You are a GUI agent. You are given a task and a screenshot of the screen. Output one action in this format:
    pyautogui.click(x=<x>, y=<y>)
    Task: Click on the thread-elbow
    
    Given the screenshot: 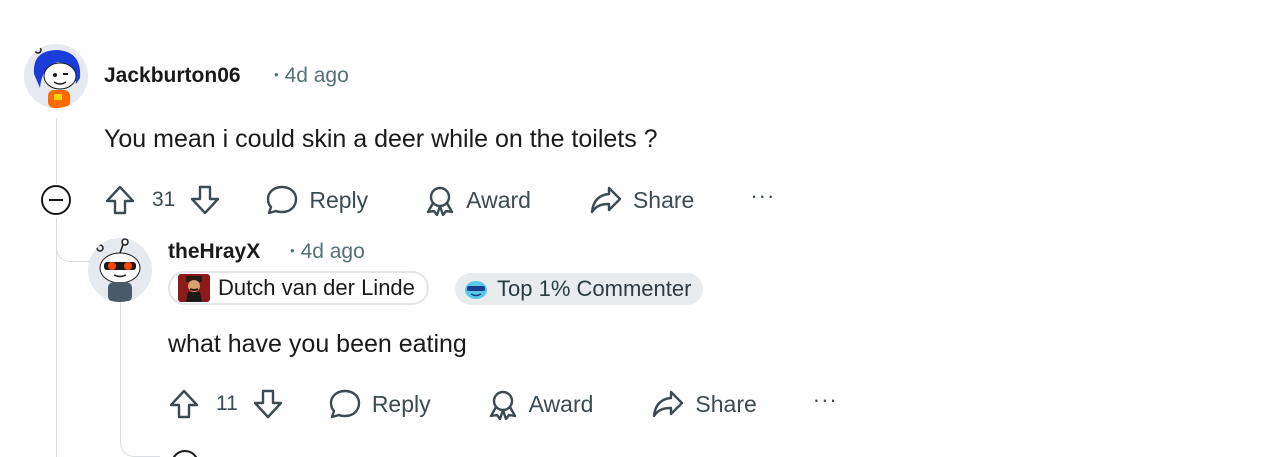 What is the action you would take?
    pyautogui.click(x=73, y=249)
    